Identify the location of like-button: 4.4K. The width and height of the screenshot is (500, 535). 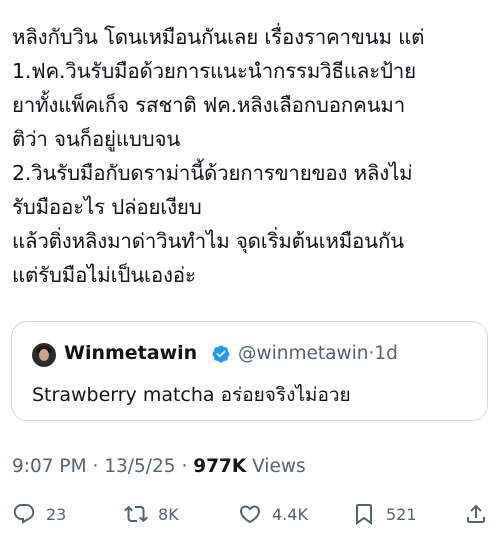
(273, 514).